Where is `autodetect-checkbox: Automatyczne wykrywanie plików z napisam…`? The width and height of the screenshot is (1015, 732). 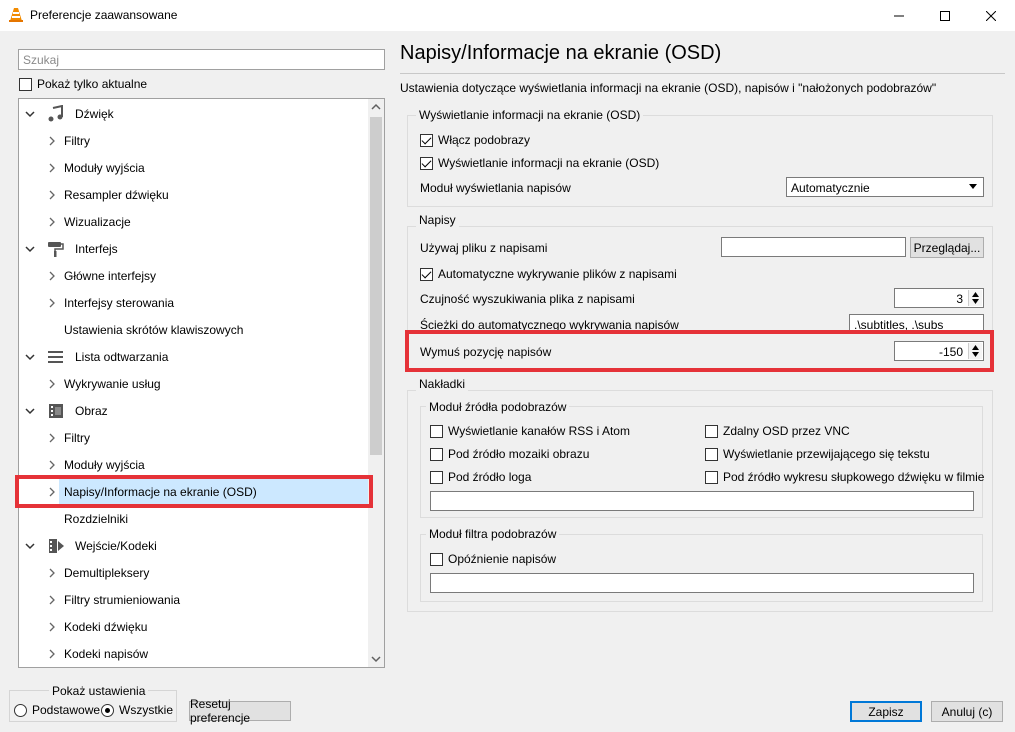
autodetect-checkbox: Automatyczne wykrywanie plików z napisam… is located at coordinates (548, 274).